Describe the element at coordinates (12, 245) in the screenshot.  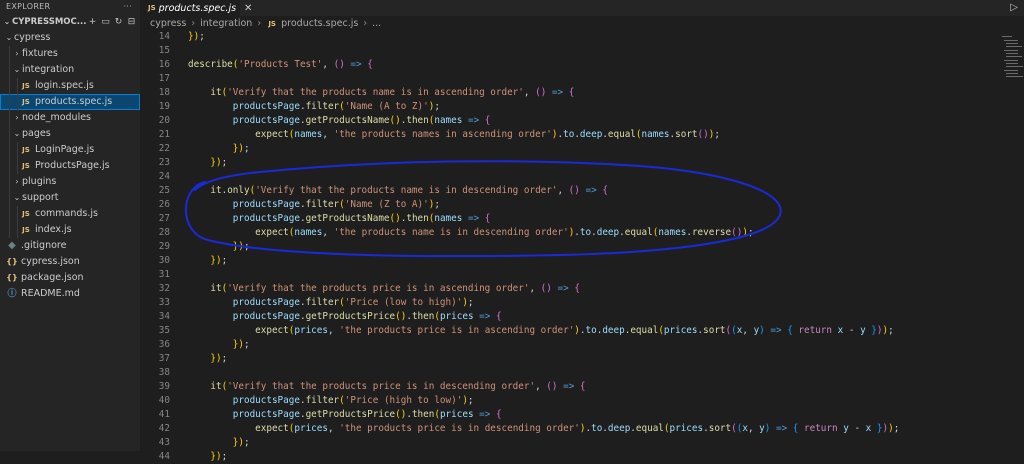
I see `git-file-icon: ◆` at that location.